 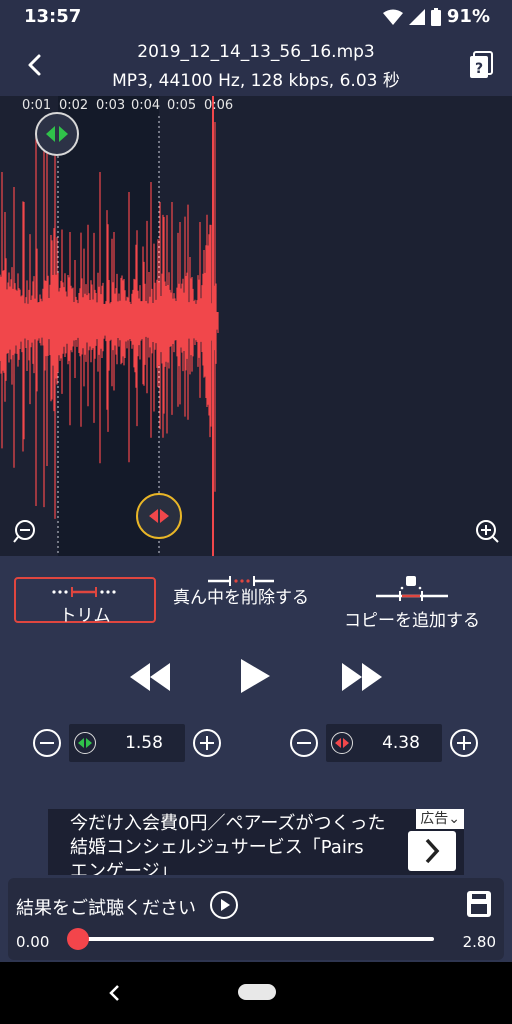 I want to click on file-info: MP3, 44100 Hz, 128 kbps, 6.03 秒, so click(x=256, y=81).